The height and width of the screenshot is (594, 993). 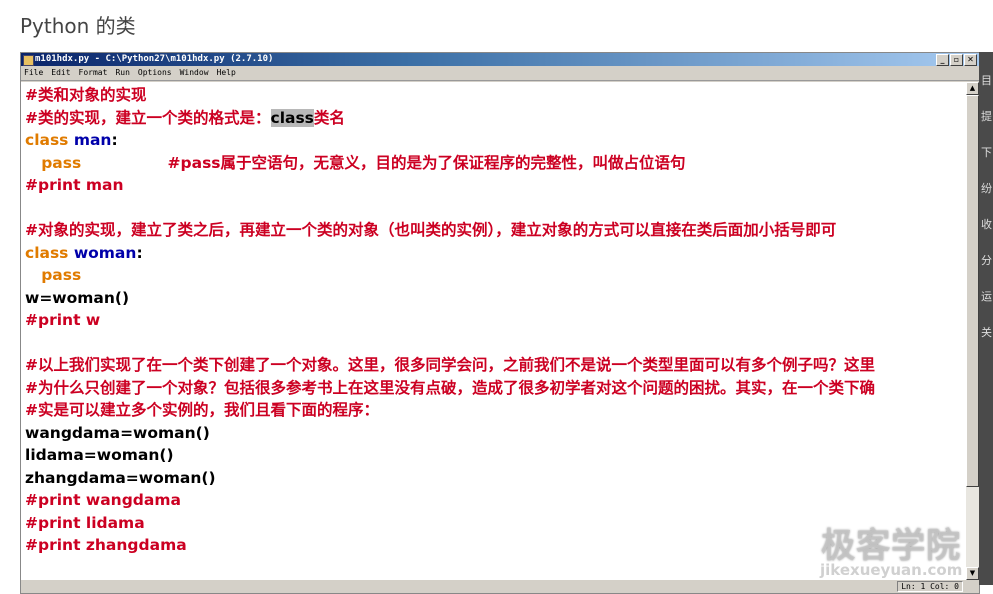 What do you see at coordinates (972, 291) in the screenshot?
I see `scroll-thumb` at bounding box center [972, 291].